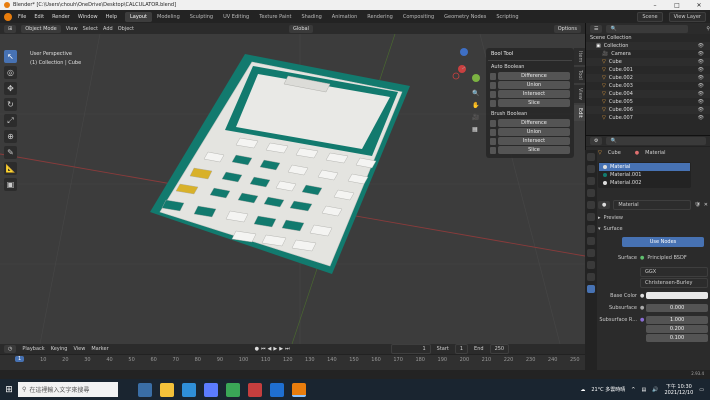  I want to click on tab-geometry-nodes: Geometry Nodes, so click(465, 17).